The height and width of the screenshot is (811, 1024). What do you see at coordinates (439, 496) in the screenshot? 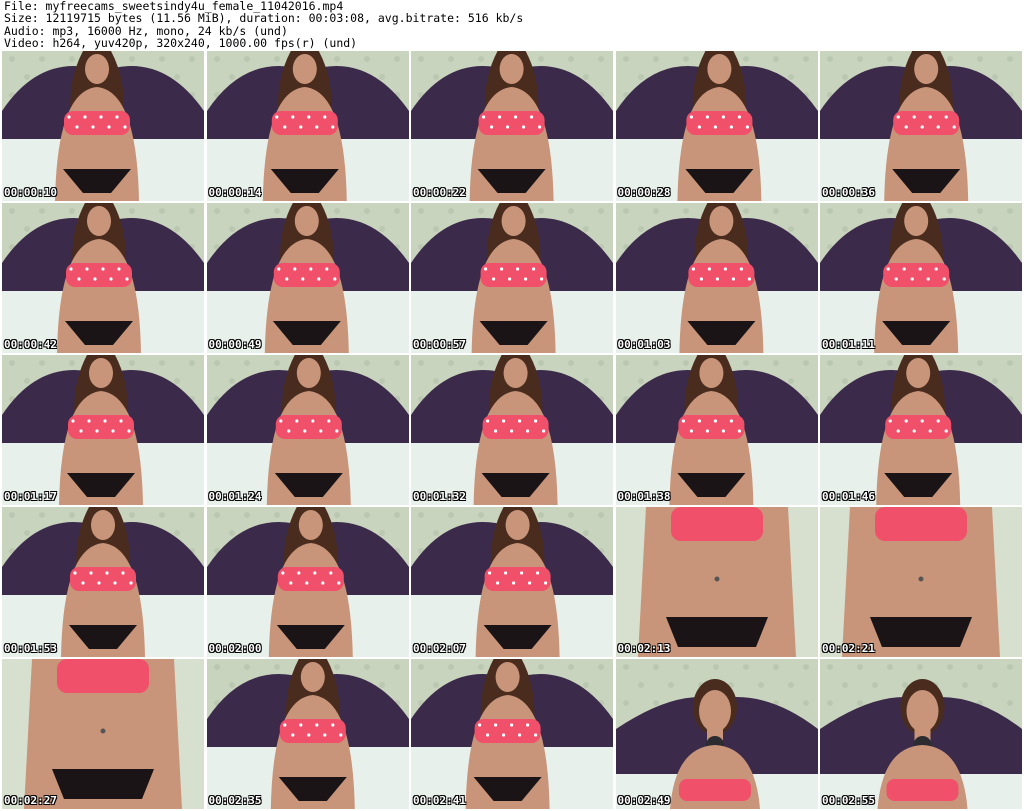
I see `frame-timestamp: 00:01:32` at bounding box center [439, 496].